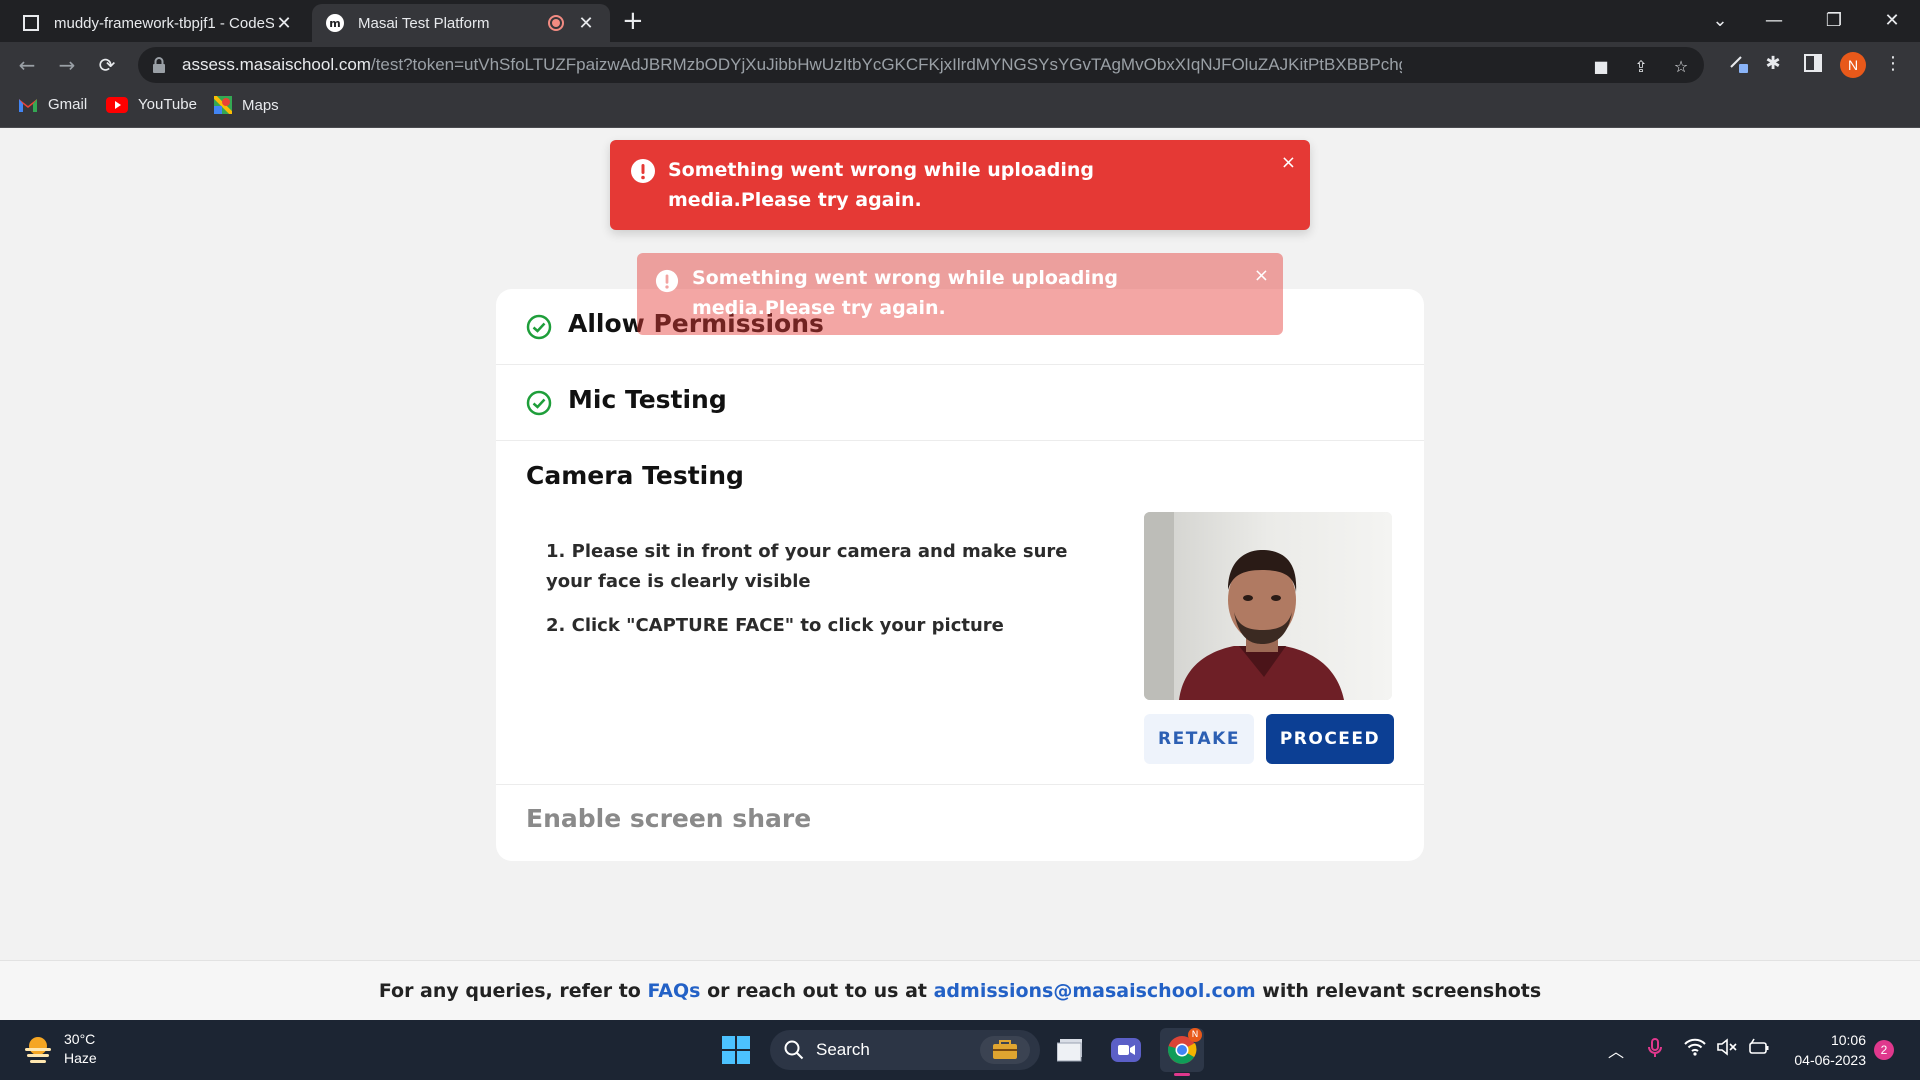  Describe the element at coordinates (1072, 1050) in the screenshot. I see `file-explorer-icon` at that location.